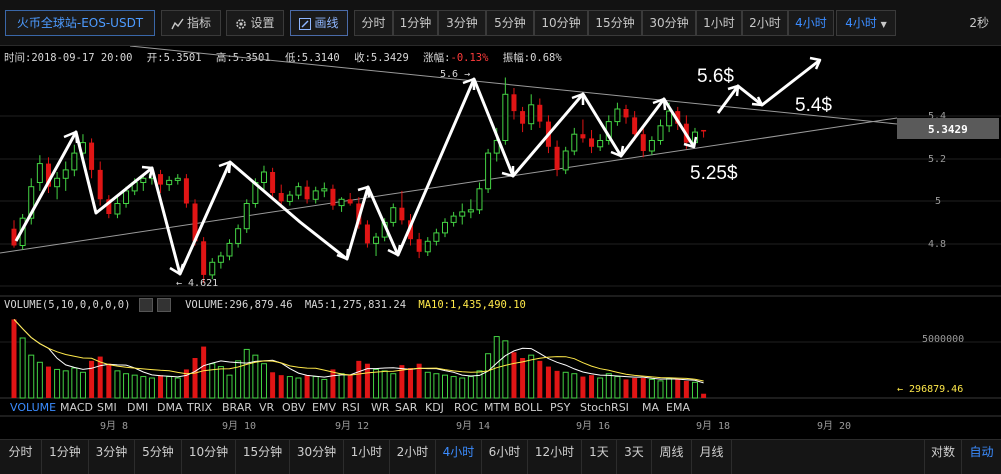 This screenshot has height=474, width=1001. I want to click on period-9-active: 4小时, so click(811, 23).